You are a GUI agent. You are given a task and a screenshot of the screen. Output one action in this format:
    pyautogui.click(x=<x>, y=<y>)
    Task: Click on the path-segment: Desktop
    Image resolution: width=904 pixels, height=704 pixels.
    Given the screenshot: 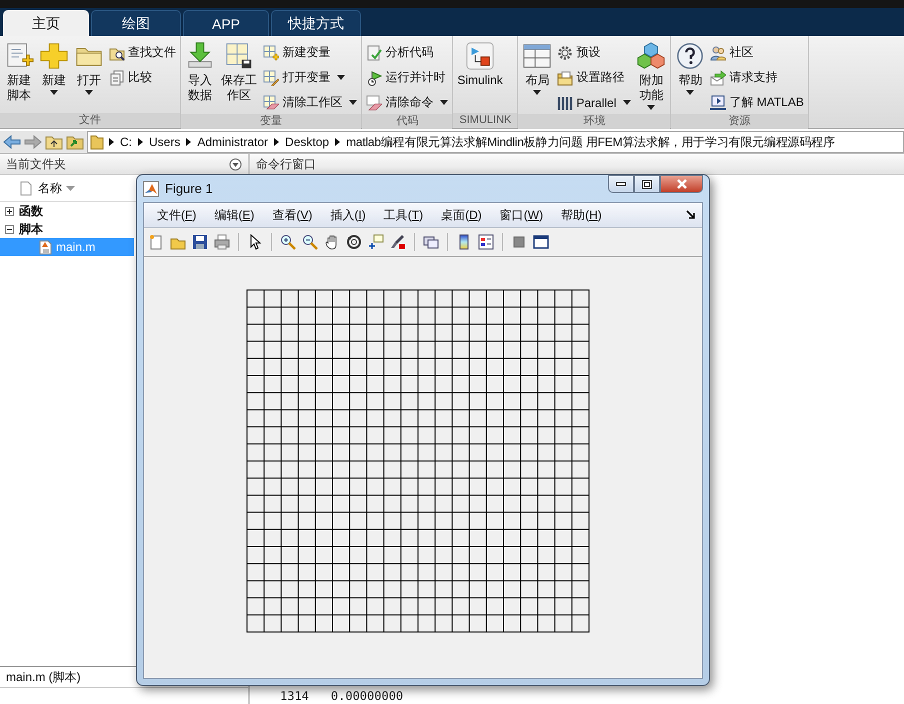 What is the action you would take?
    pyautogui.click(x=307, y=142)
    